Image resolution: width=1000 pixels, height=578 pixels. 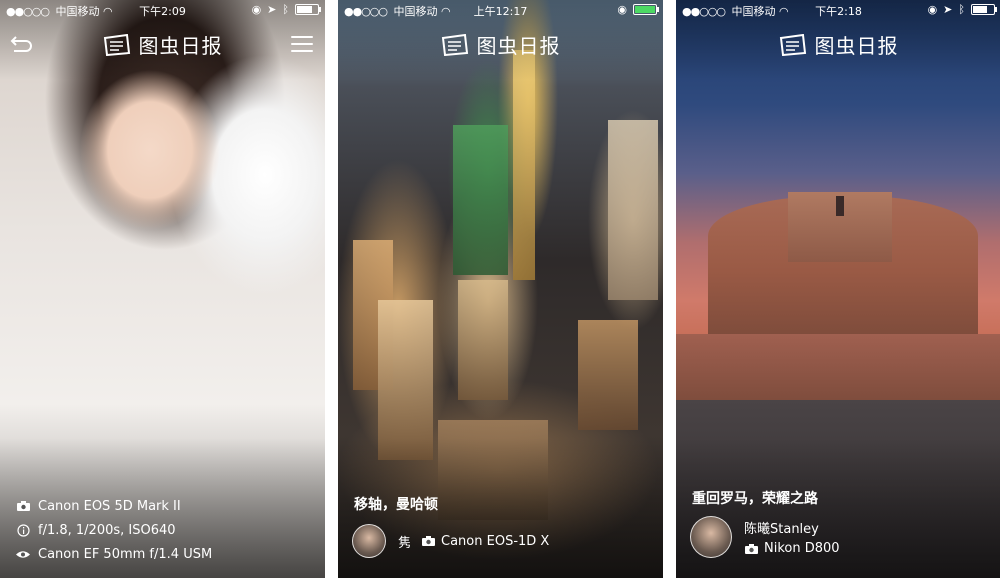 What do you see at coordinates (802, 548) in the screenshot?
I see `camera-model: Nikon D800` at bounding box center [802, 548].